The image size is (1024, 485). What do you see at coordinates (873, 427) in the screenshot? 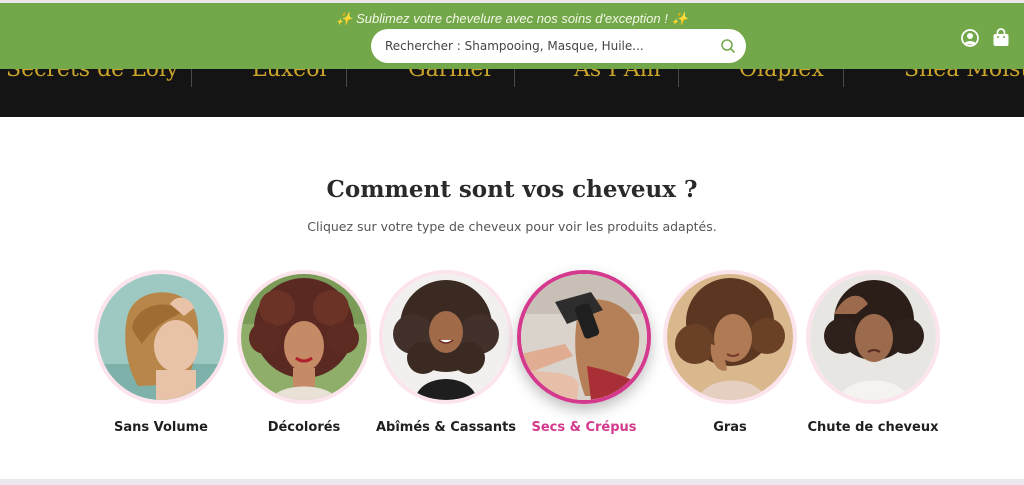
I see `category-label: Chute de cheveux` at bounding box center [873, 427].